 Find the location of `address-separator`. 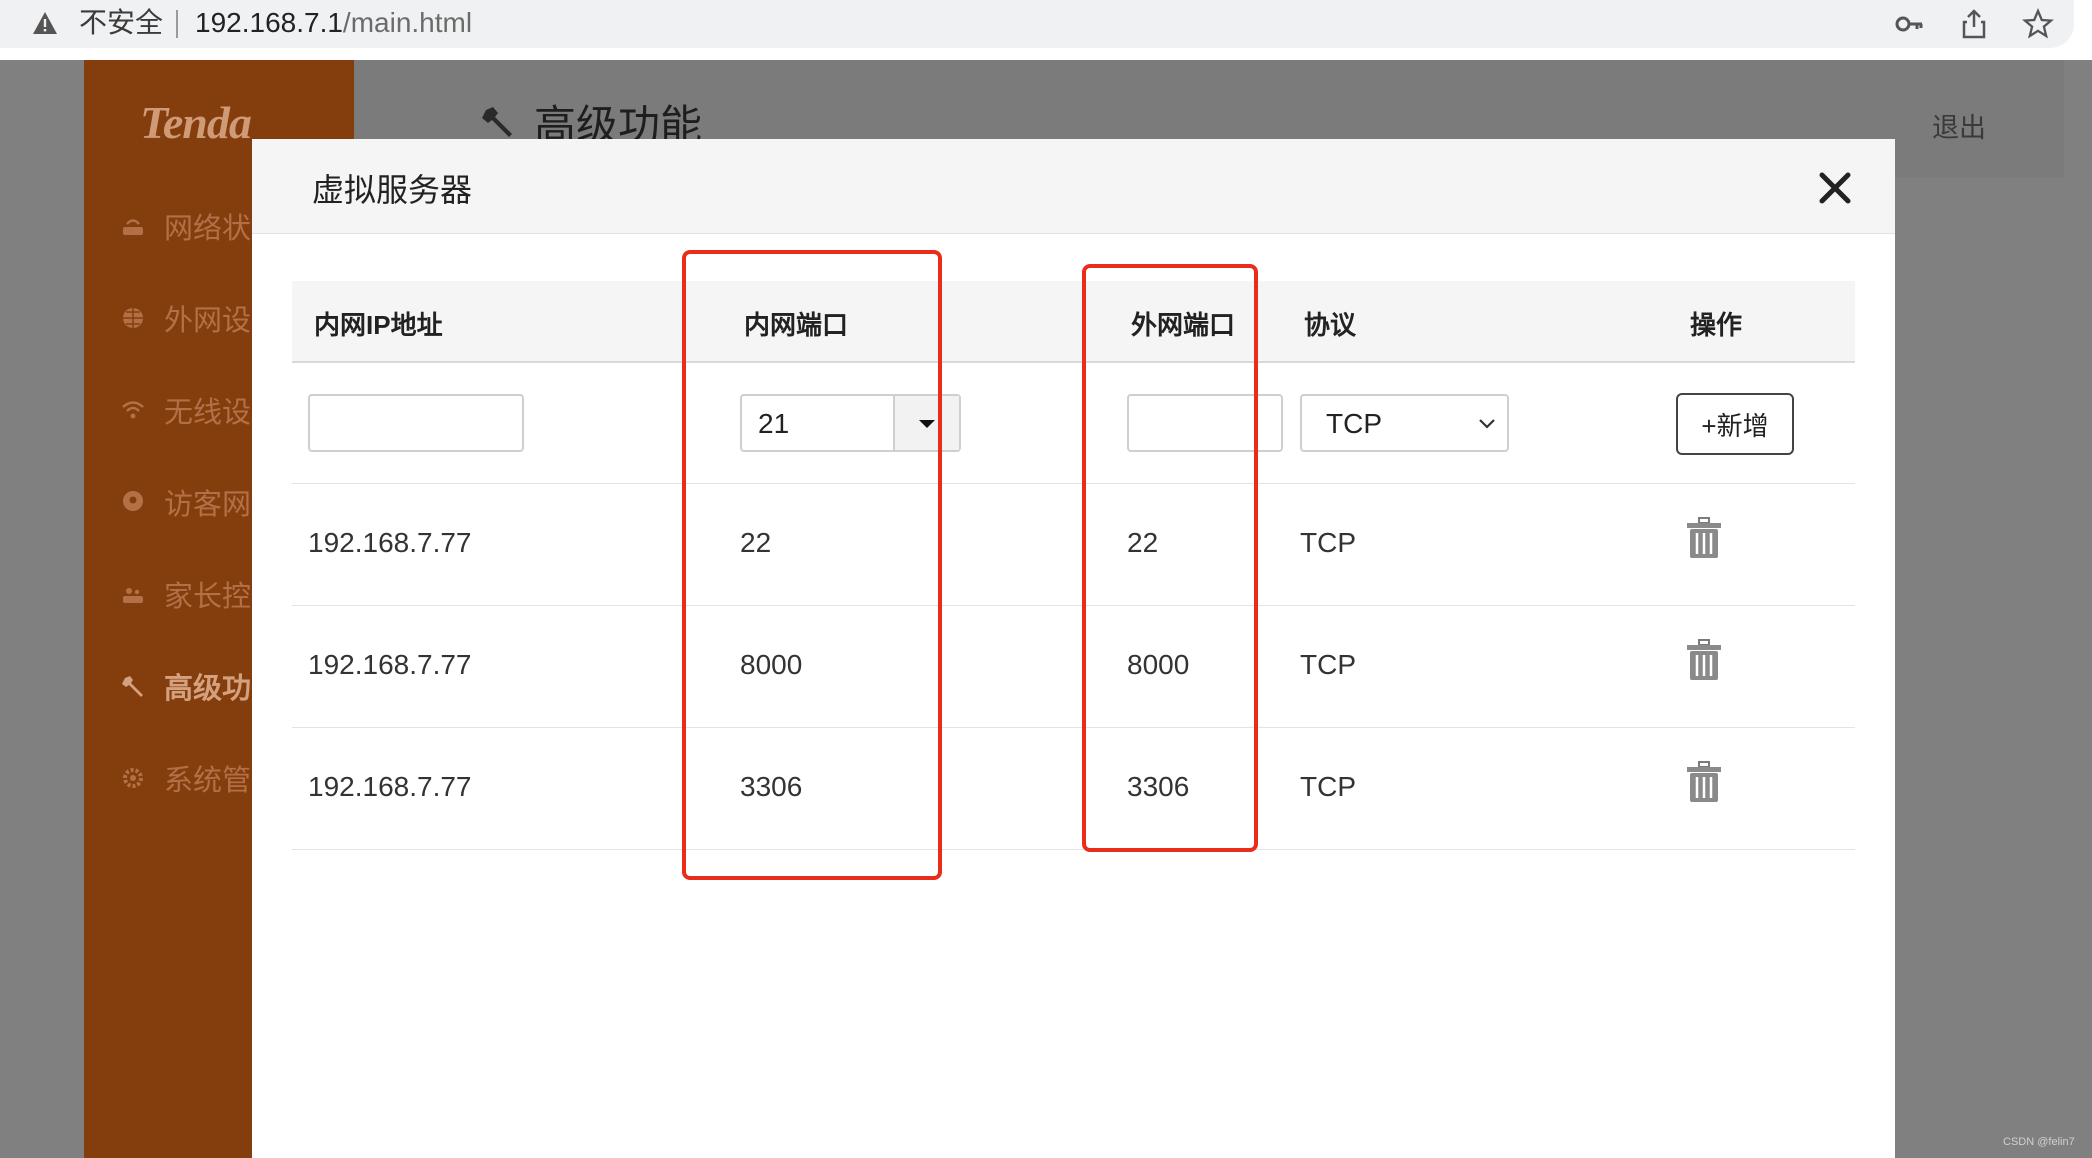

address-separator is located at coordinates (177, 24).